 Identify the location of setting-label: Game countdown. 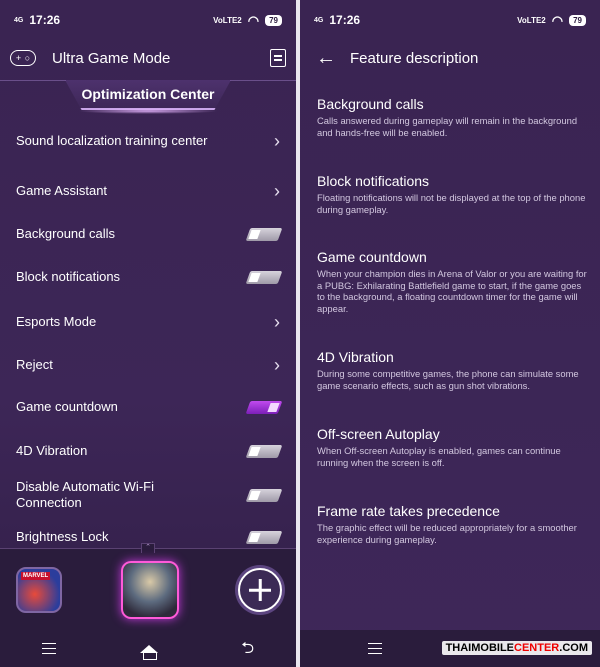
(67, 406).